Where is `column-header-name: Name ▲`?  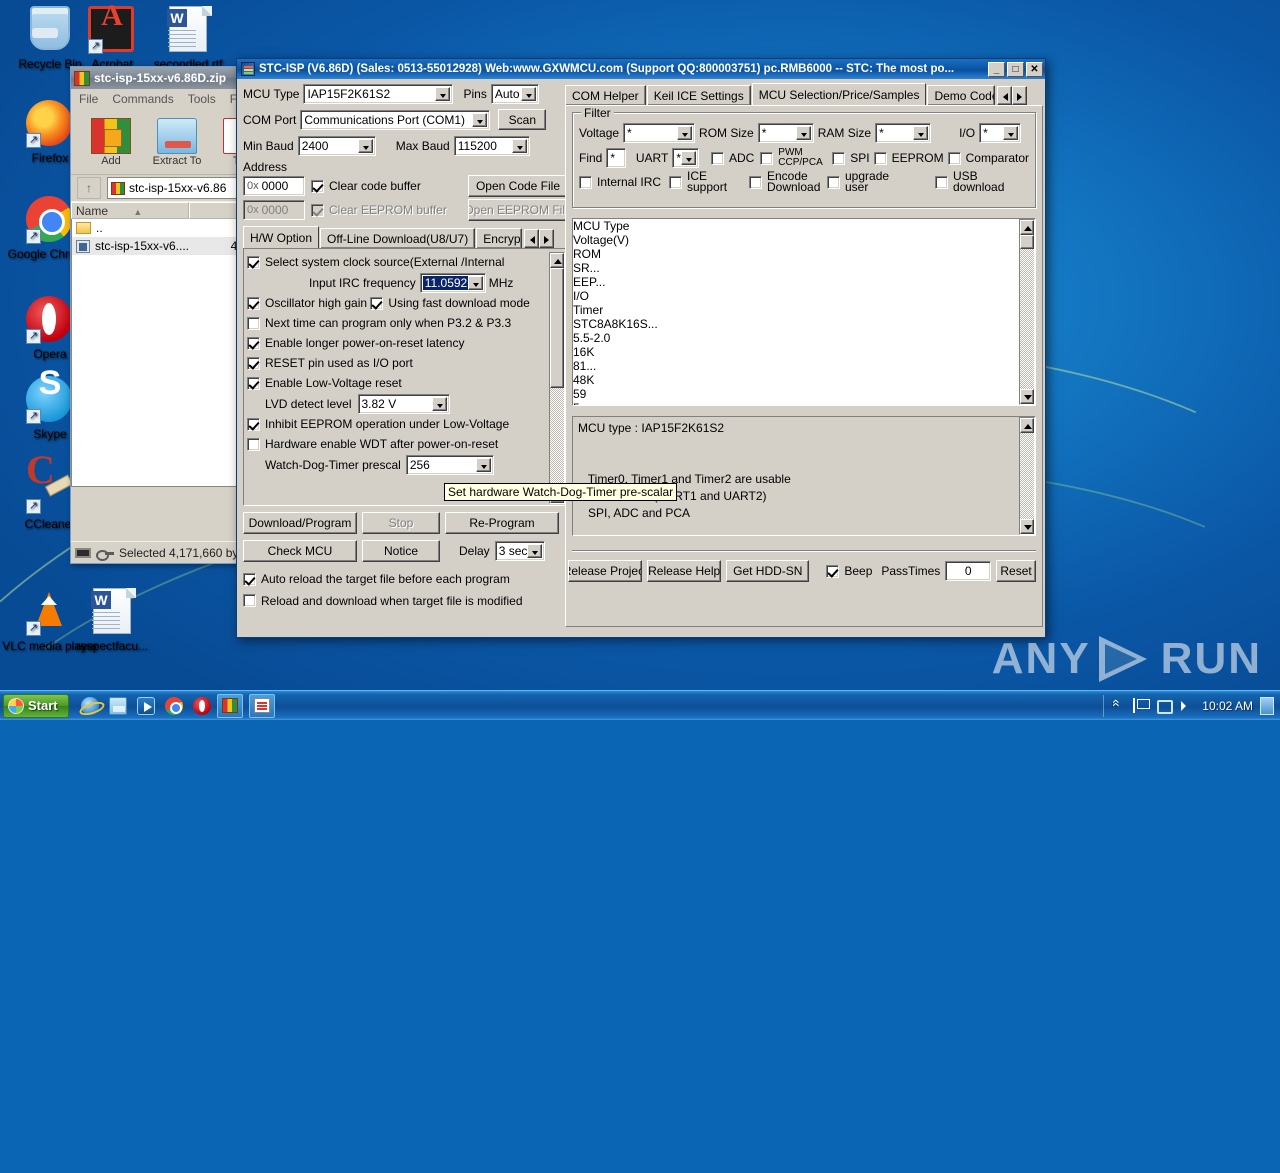 column-header-name: Name ▲ is located at coordinates (130, 210).